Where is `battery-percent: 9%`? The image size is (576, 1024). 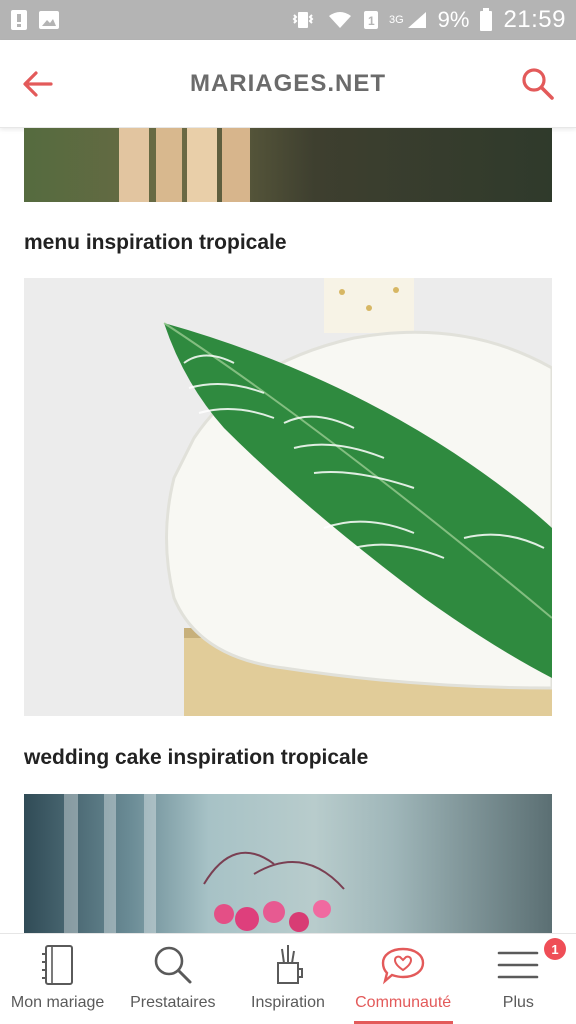 battery-percent: 9% is located at coordinates (453, 19).